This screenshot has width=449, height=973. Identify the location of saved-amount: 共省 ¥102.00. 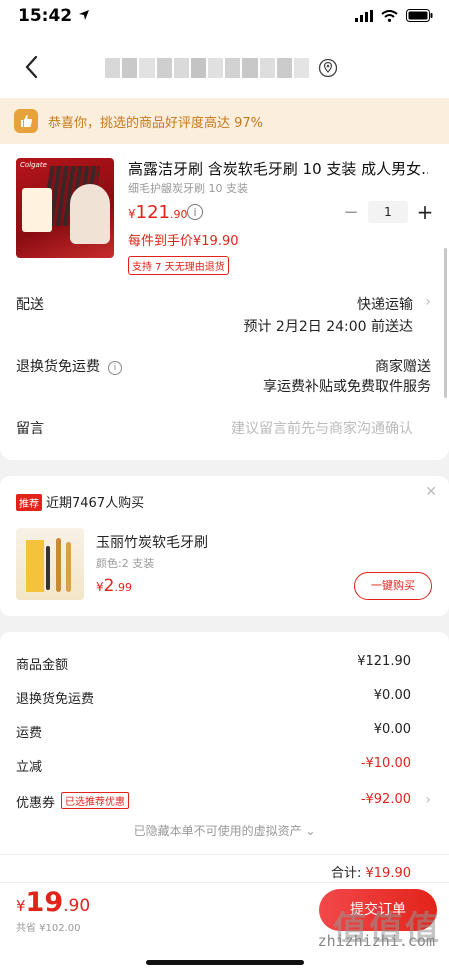
(48, 928).